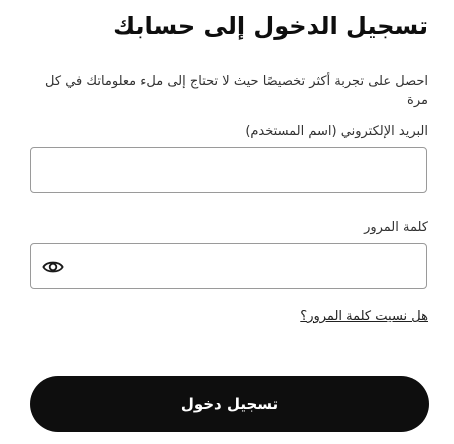 Image resolution: width=454 pixels, height=444 pixels. Describe the element at coordinates (229, 404) in the screenshot. I see `login-button: تسجيل دخول` at that location.